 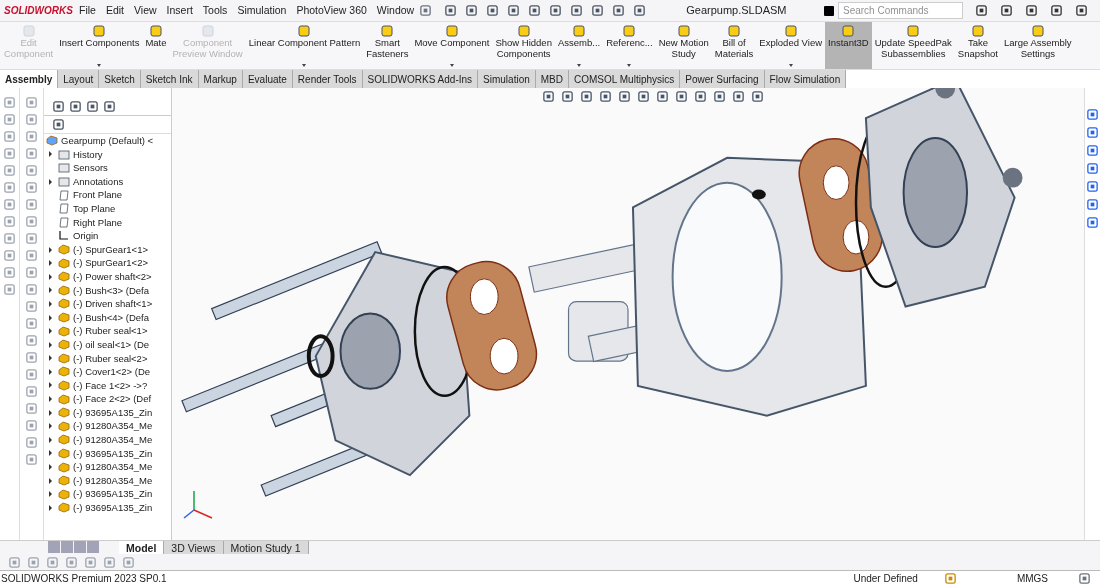 I want to click on ribbon-command: Linear Component Pattern, so click(x=304, y=45).